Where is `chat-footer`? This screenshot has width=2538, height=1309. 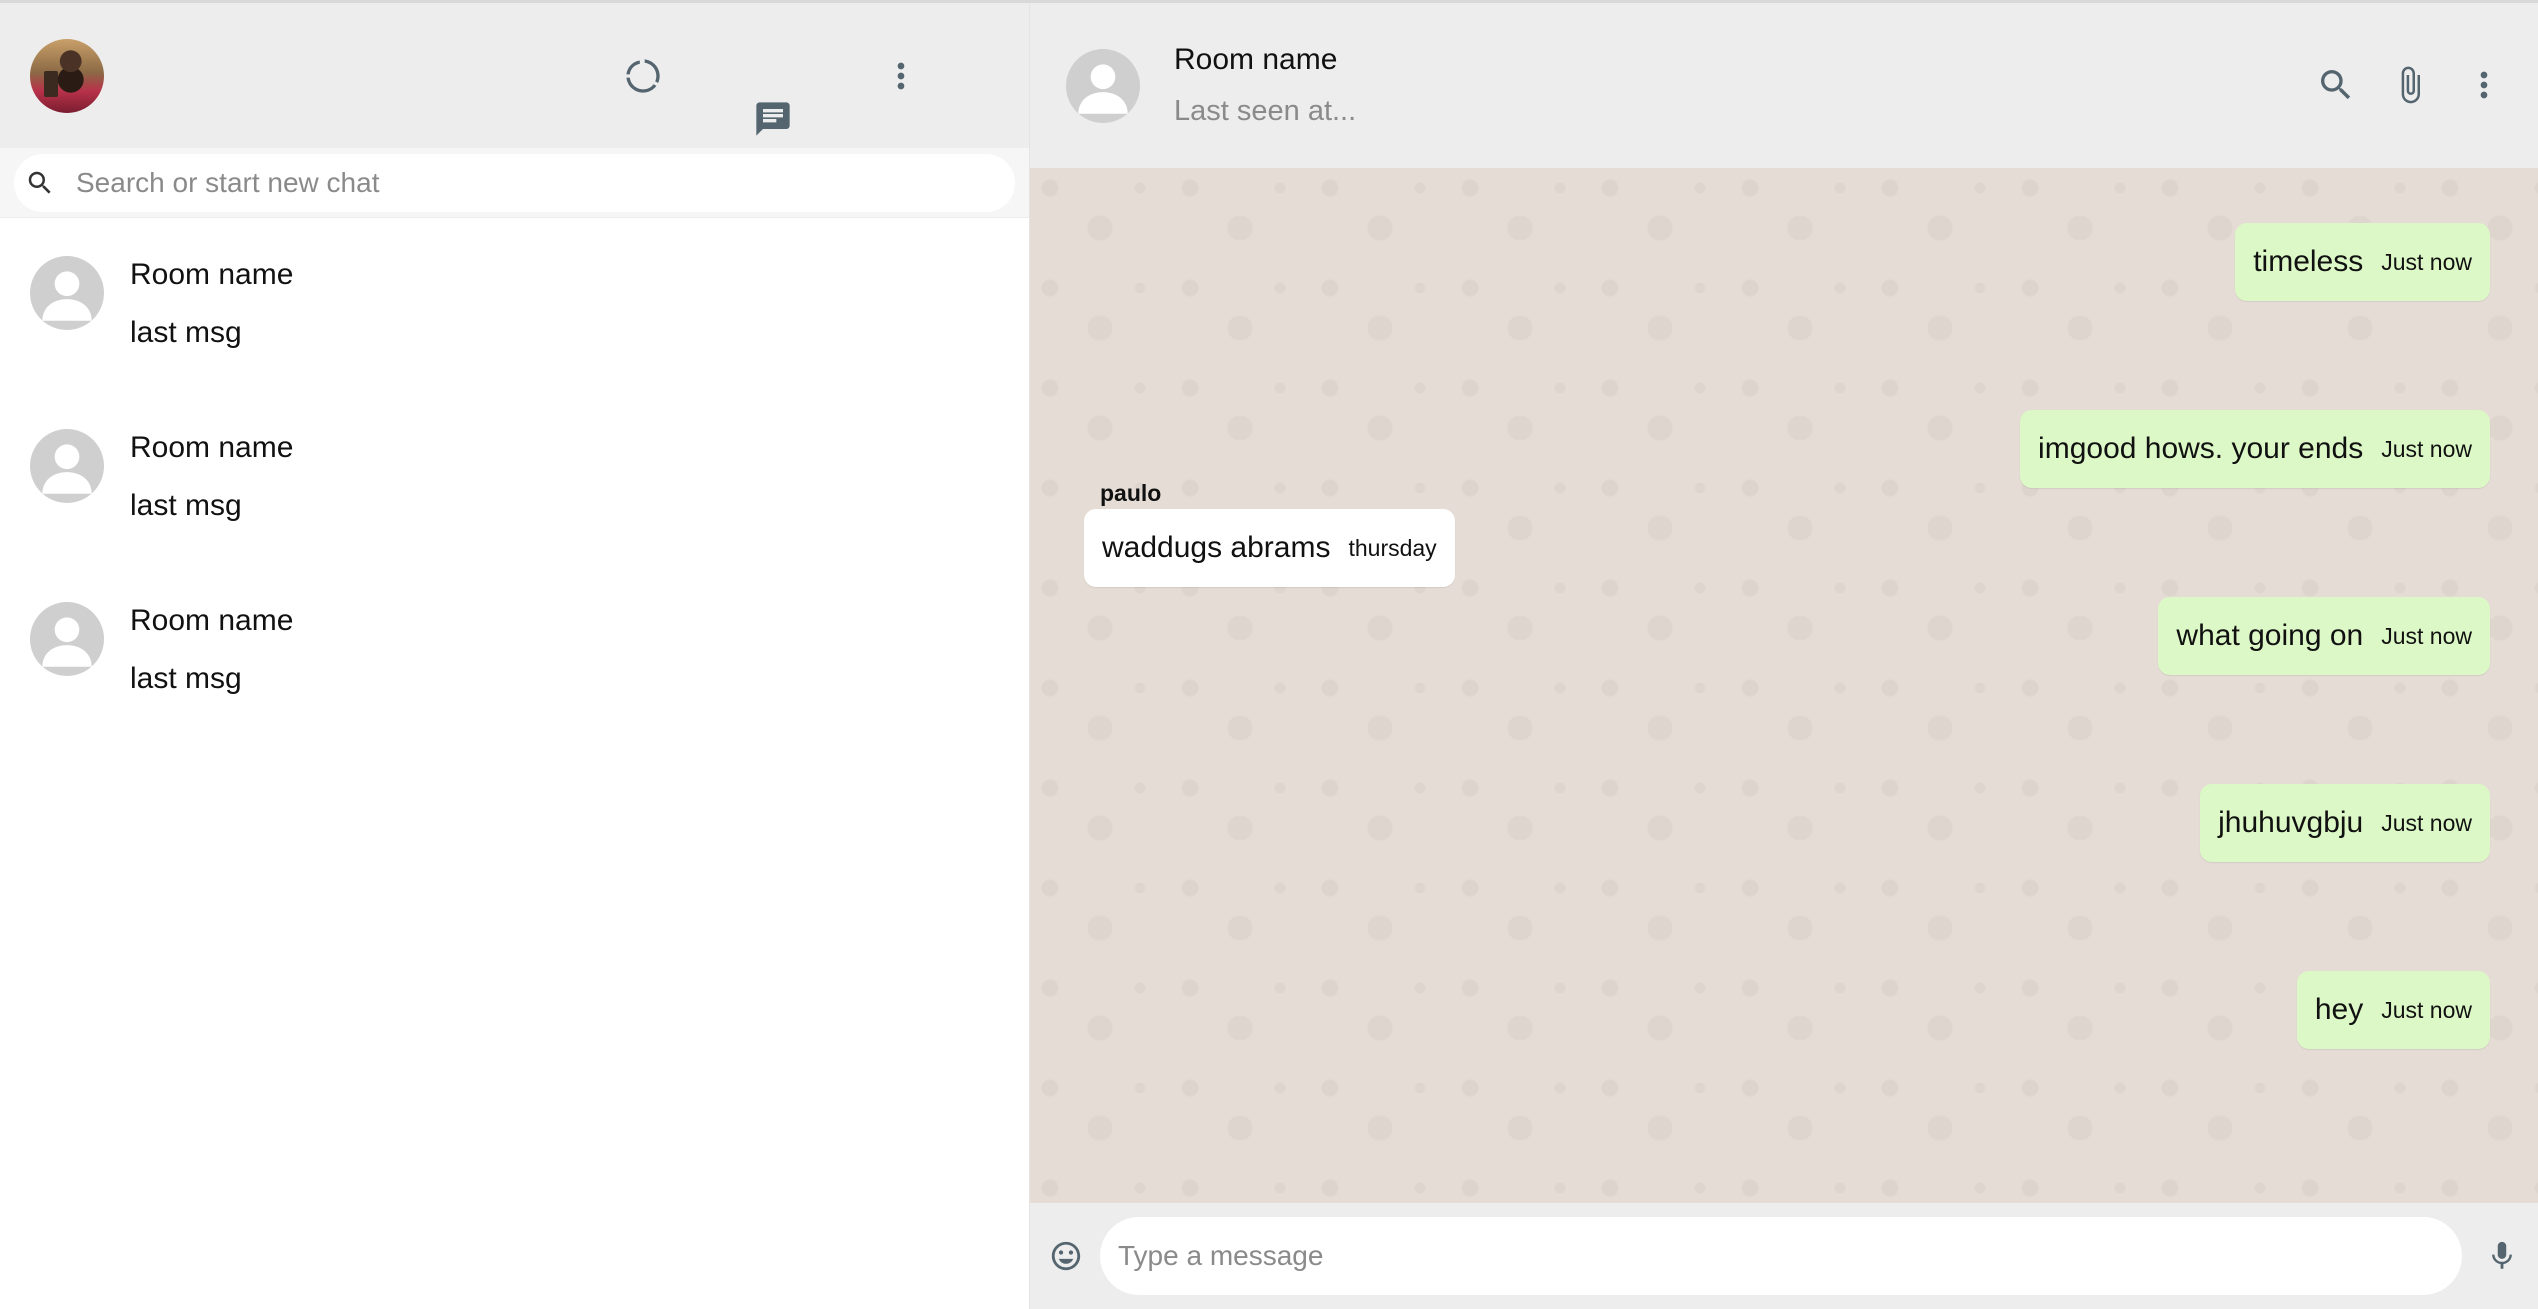 chat-footer is located at coordinates (1784, 1256).